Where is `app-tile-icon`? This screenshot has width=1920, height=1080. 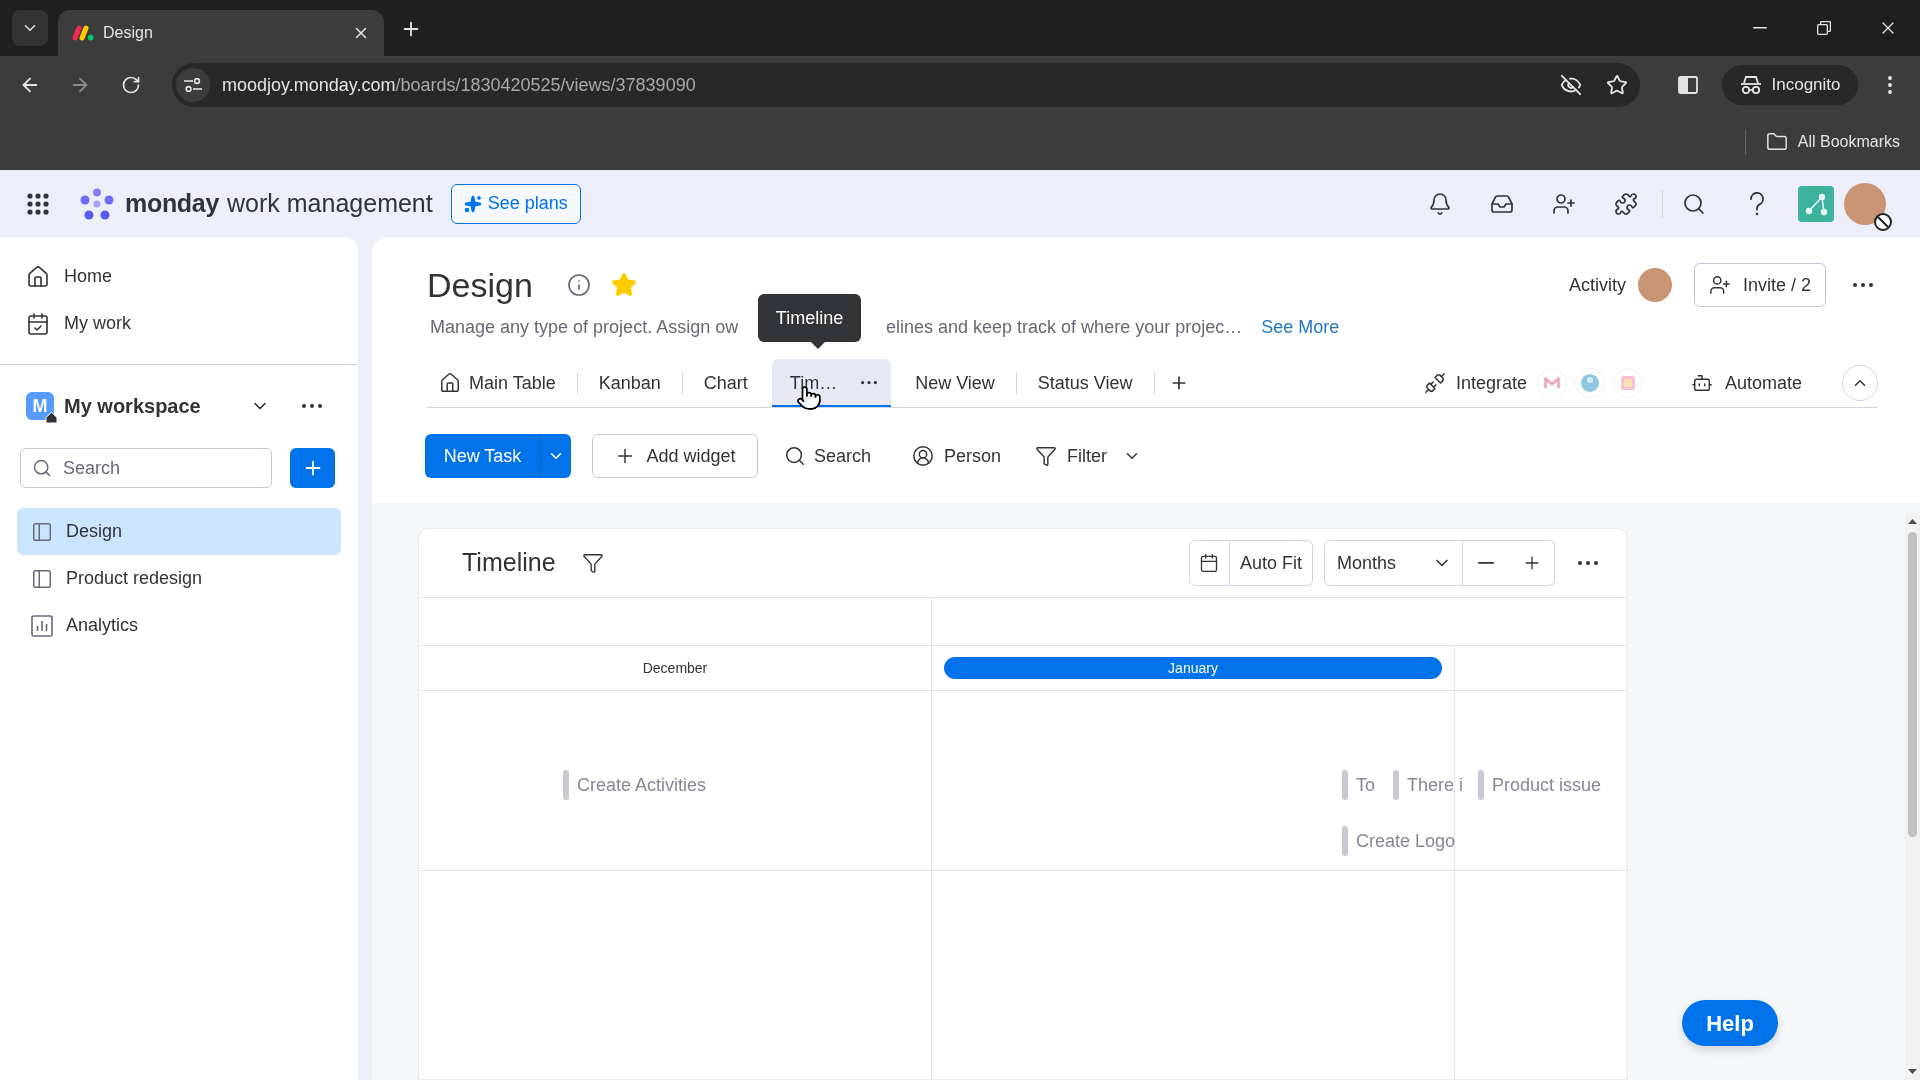
app-tile-icon is located at coordinates (1816, 203).